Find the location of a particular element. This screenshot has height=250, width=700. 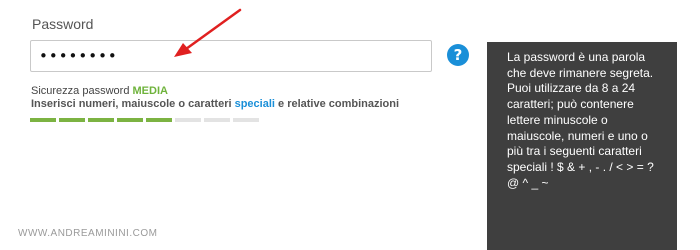

red-arrow-icon is located at coordinates (208, 32).